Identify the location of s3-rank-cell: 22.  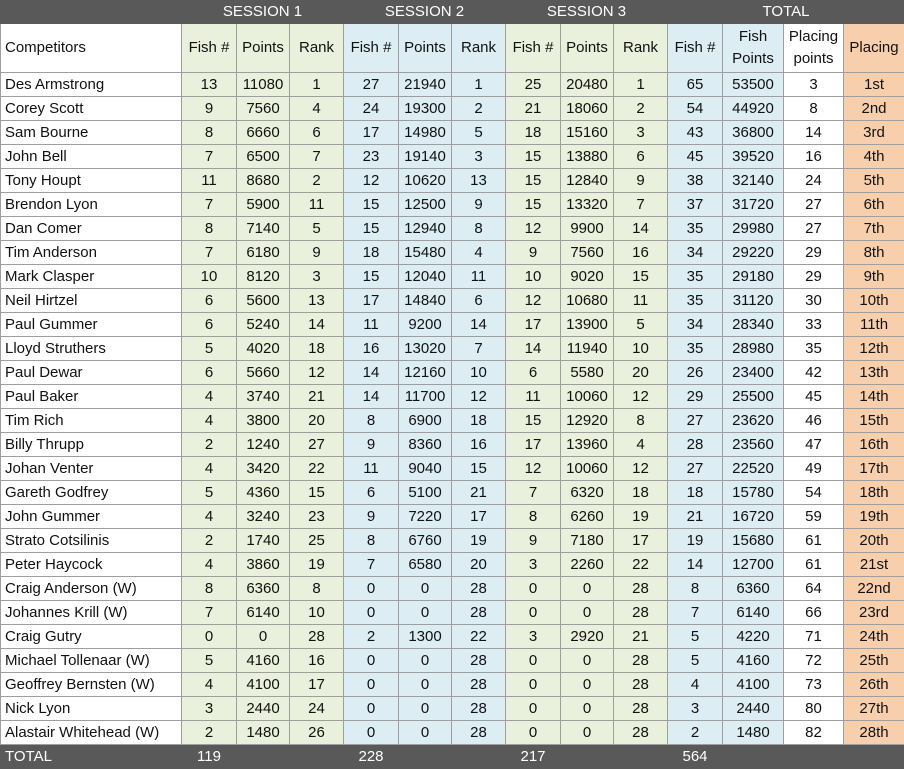
(640, 564).